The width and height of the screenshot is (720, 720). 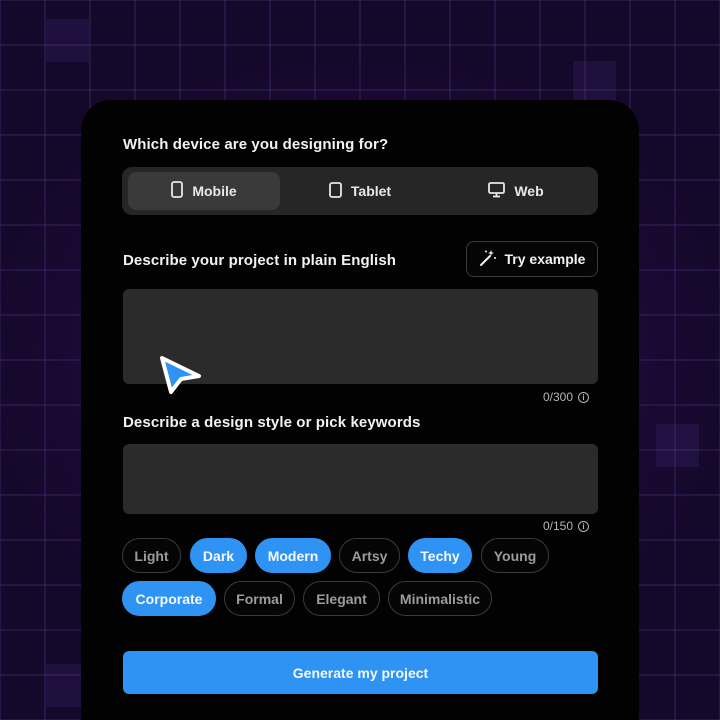 What do you see at coordinates (272, 422) in the screenshot?
I see `design-style-label: Describe a design style or pick keywords` at bounding box center [272, 422].